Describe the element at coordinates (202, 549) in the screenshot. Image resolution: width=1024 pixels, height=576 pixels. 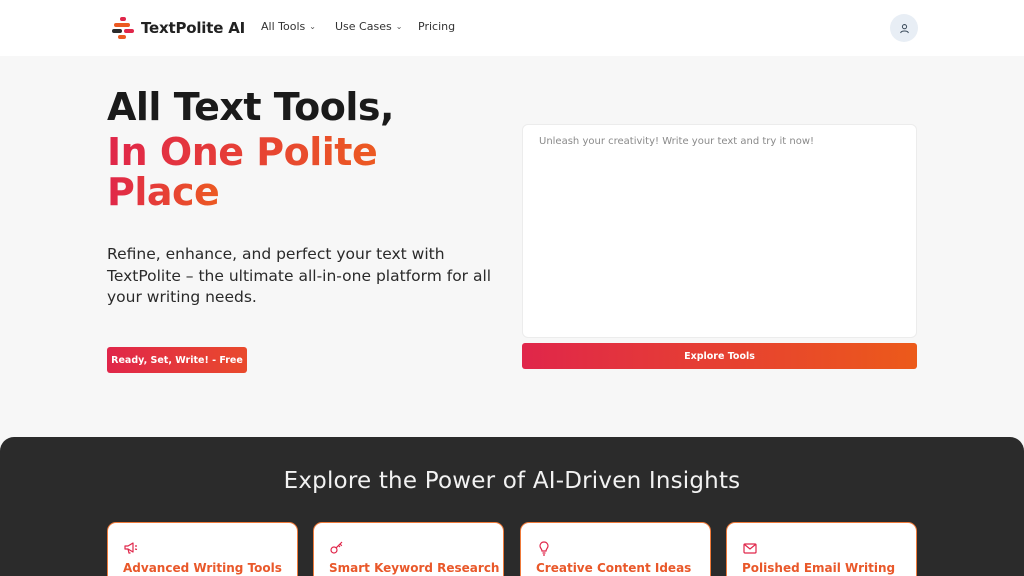
I see `feature-card-writing-tools: Advanced Writing Tools` at that location.